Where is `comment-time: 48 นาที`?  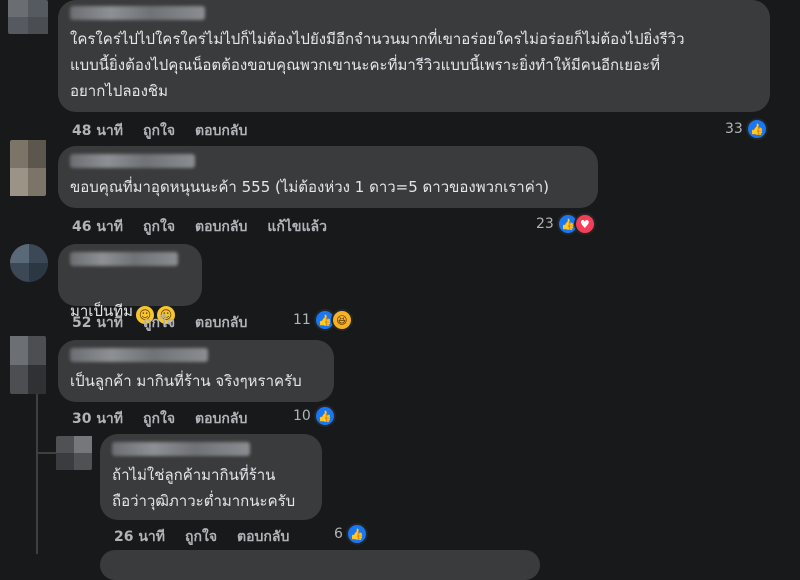 comment-time: 48 นาที is located at coordinates (97, 131).